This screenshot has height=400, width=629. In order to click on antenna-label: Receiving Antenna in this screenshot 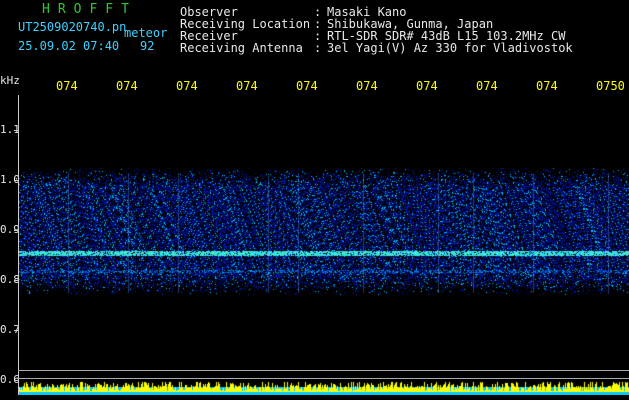, I will do `click(241, 48)`.